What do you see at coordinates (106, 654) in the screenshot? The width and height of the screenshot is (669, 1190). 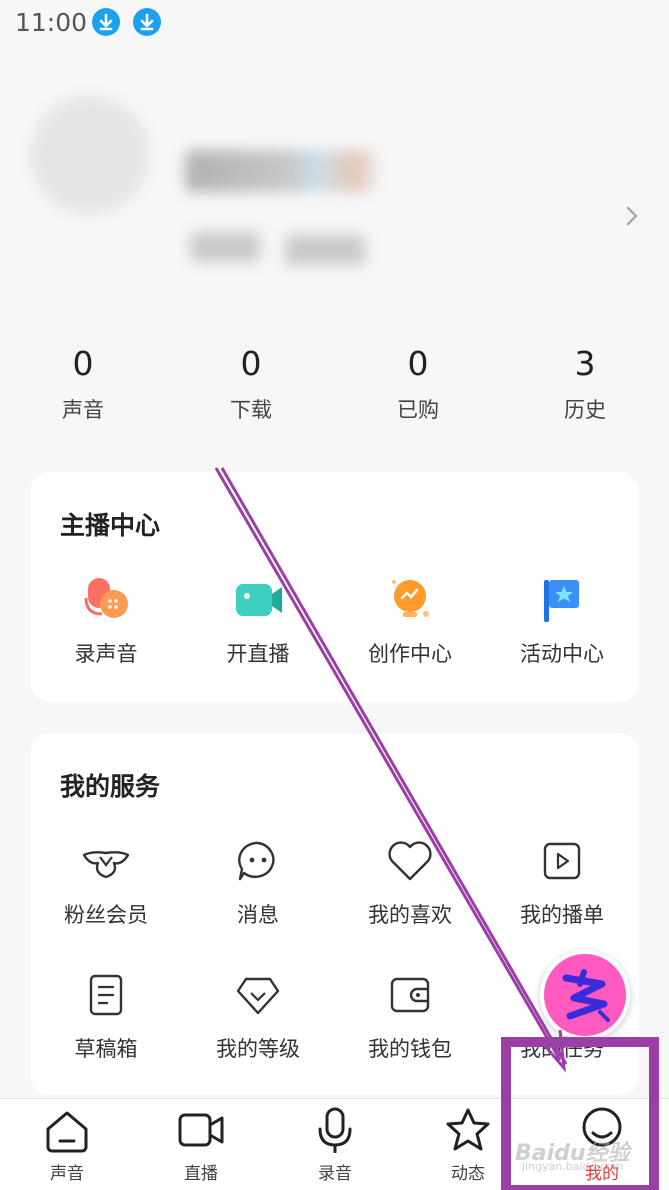 I see `grid-label: 录声音` at bounding box center [106, 654].